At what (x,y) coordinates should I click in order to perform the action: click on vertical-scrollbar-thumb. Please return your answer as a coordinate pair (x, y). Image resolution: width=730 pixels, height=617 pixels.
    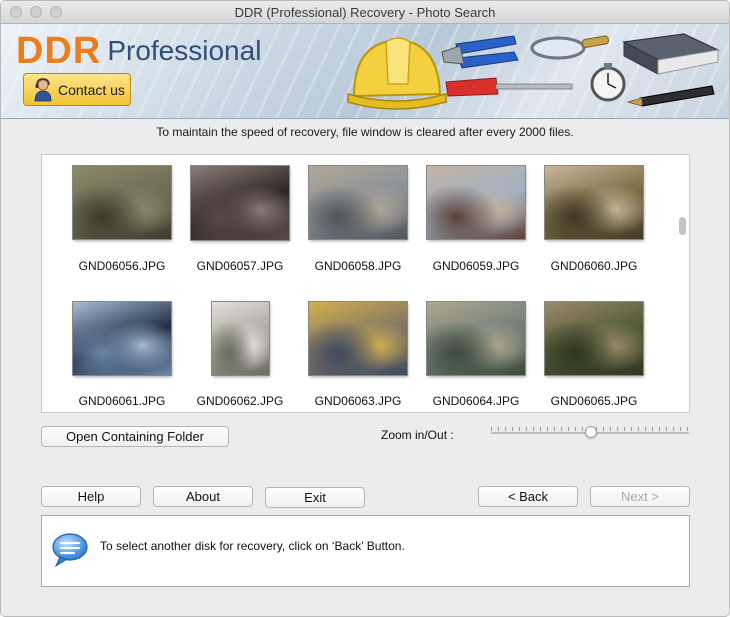
    Looking at the image, I should click on (682, 226).